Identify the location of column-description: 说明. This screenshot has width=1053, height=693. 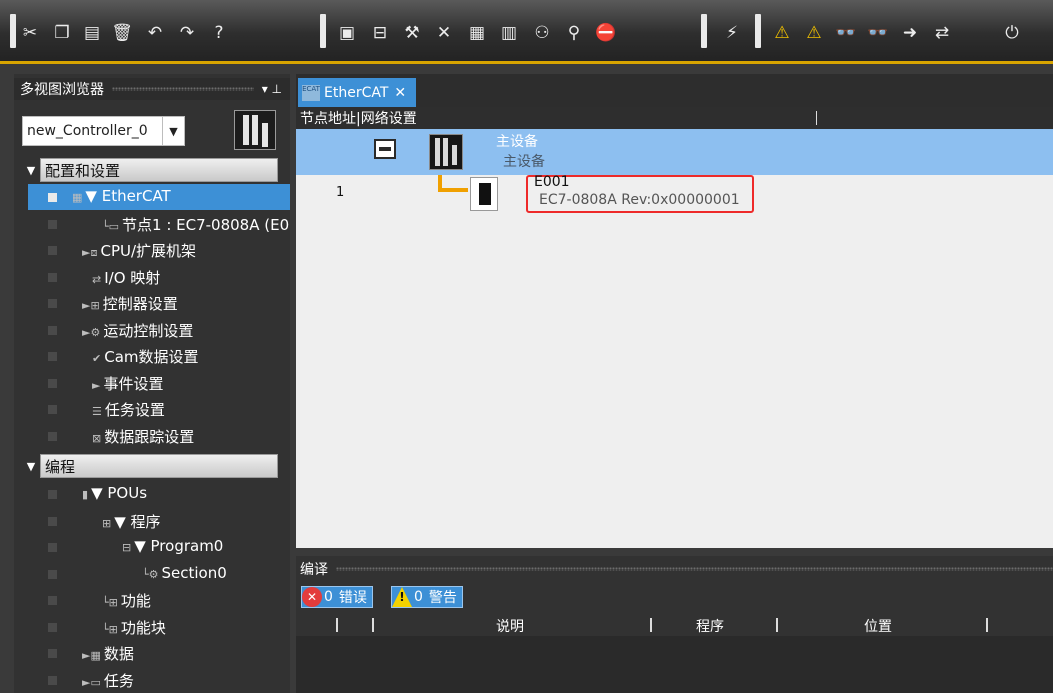
(510, 626).